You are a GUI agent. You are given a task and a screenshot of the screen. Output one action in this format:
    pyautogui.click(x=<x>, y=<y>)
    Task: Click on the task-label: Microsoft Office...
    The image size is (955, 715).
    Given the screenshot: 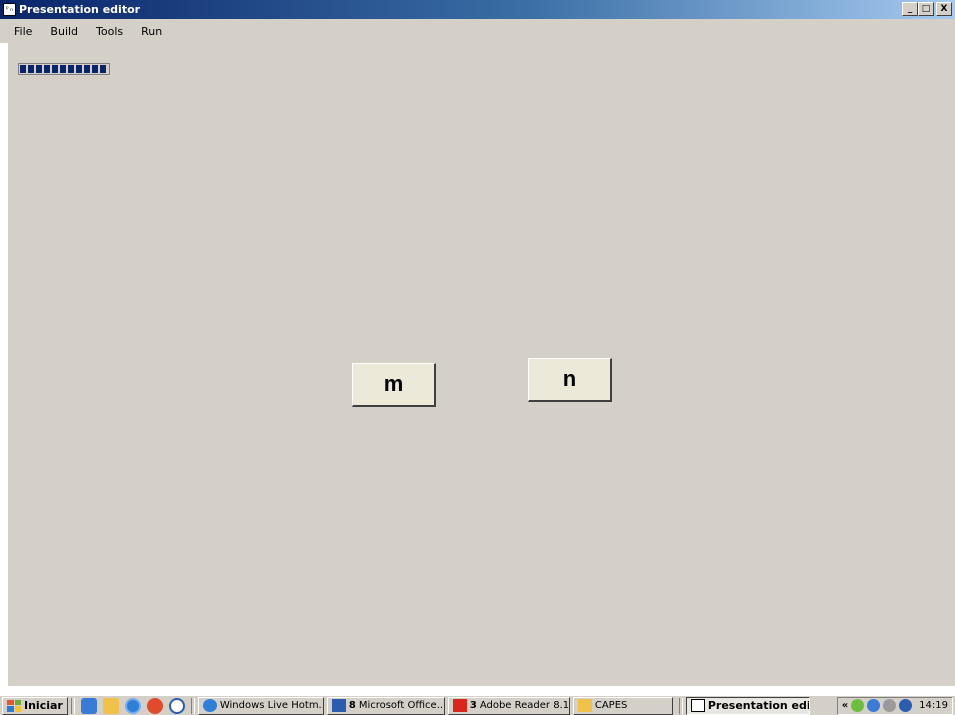 What is the action you would take?
    pyautogui.click(x=401, y=705)
    